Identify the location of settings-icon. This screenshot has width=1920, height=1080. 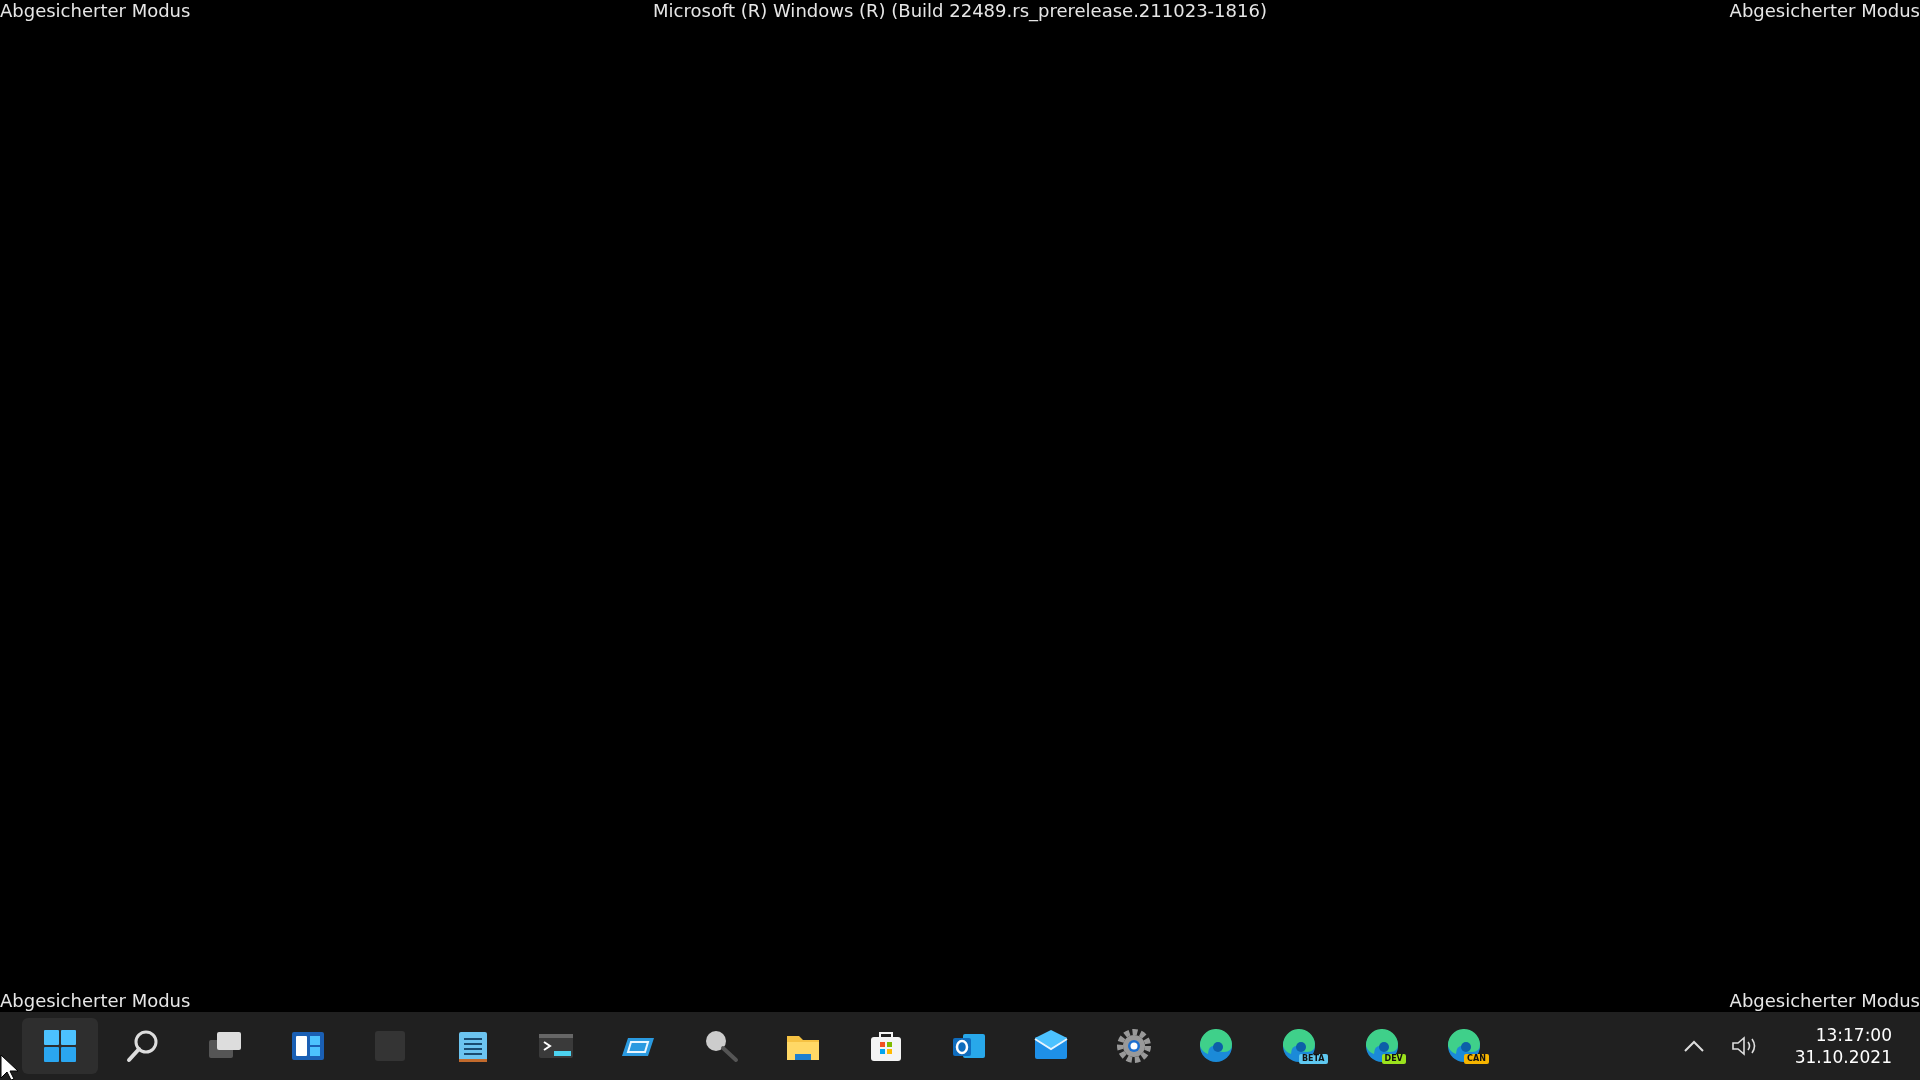
(1133, 1046).